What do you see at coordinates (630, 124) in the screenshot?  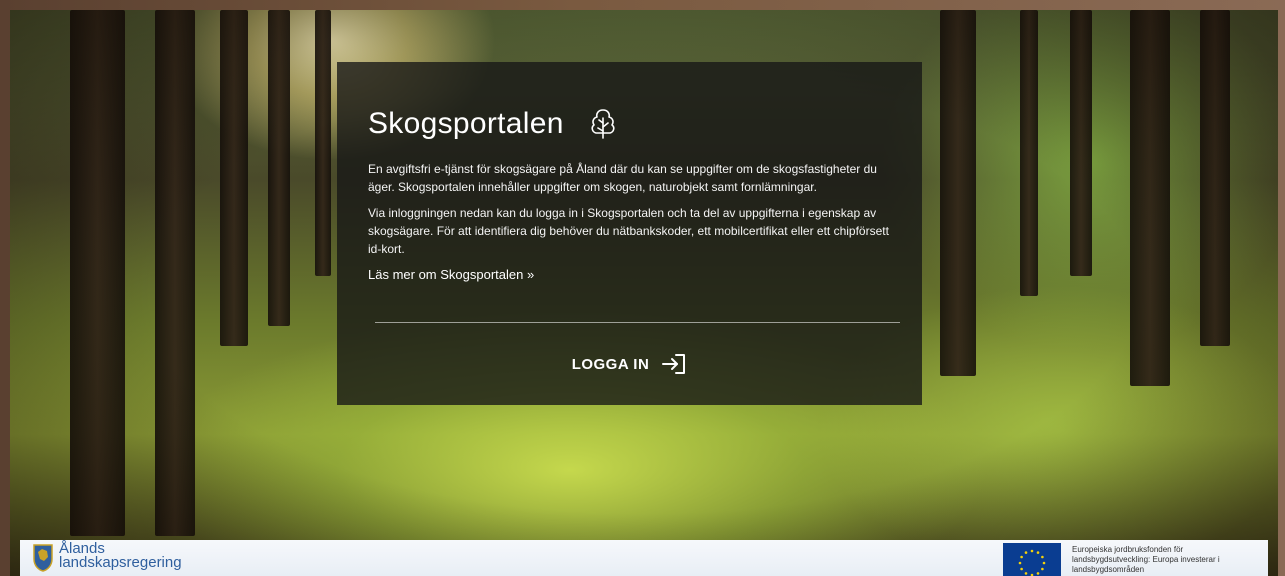 I see `card-header: Skogsportalen` at bounding box center [630, 124].